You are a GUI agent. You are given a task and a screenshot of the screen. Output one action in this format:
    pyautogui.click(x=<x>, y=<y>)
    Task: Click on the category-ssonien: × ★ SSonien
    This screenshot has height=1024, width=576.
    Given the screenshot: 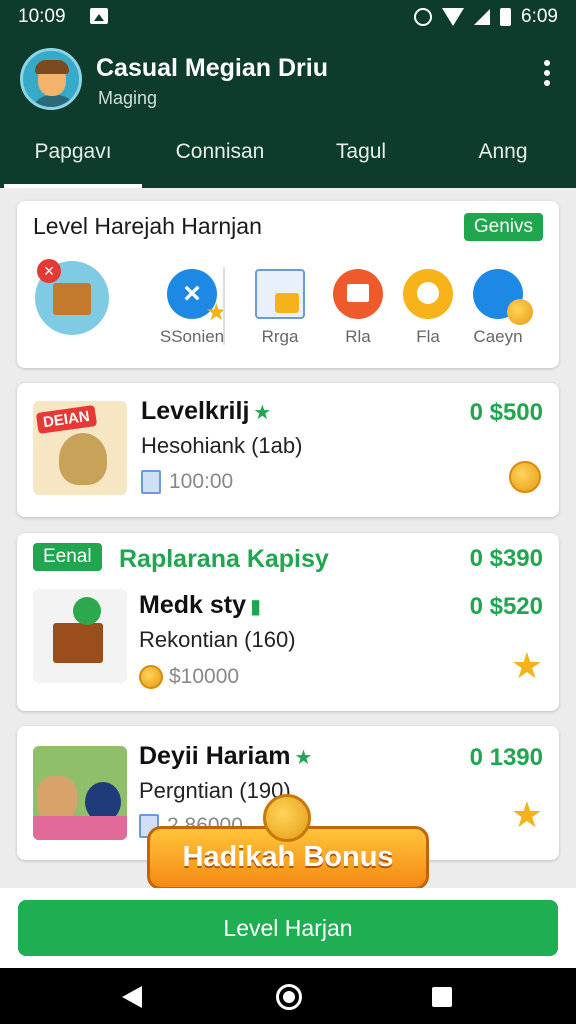 What is the action you would take?
    pyautogui.click(x=192, y=308)
    